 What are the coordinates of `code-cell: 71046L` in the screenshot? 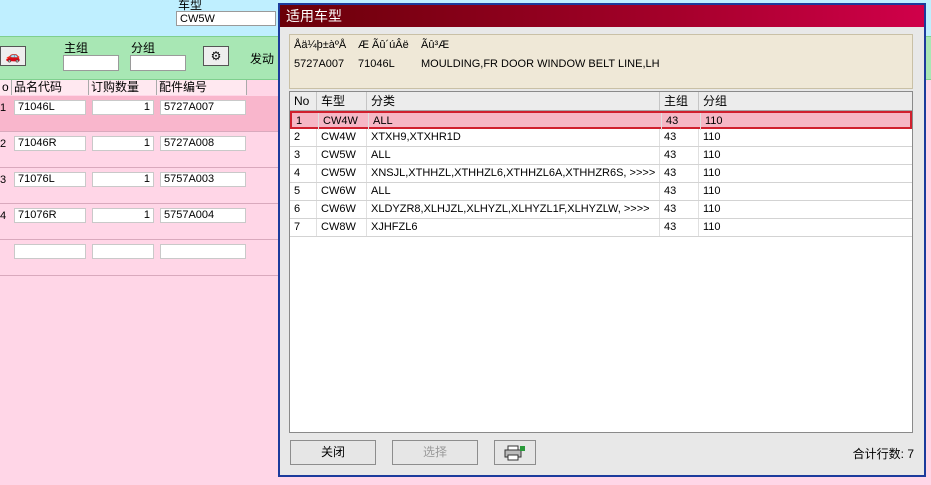 It's located at (50, 107).